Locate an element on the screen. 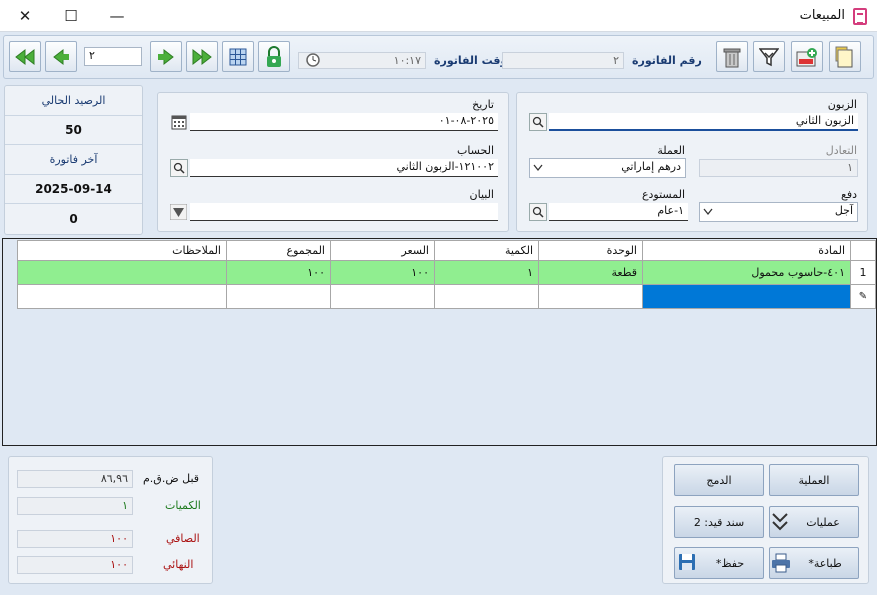 Image resolution: width=877 pixels, height=595 pixels. last-record-button is located at coordinates (202, 56).